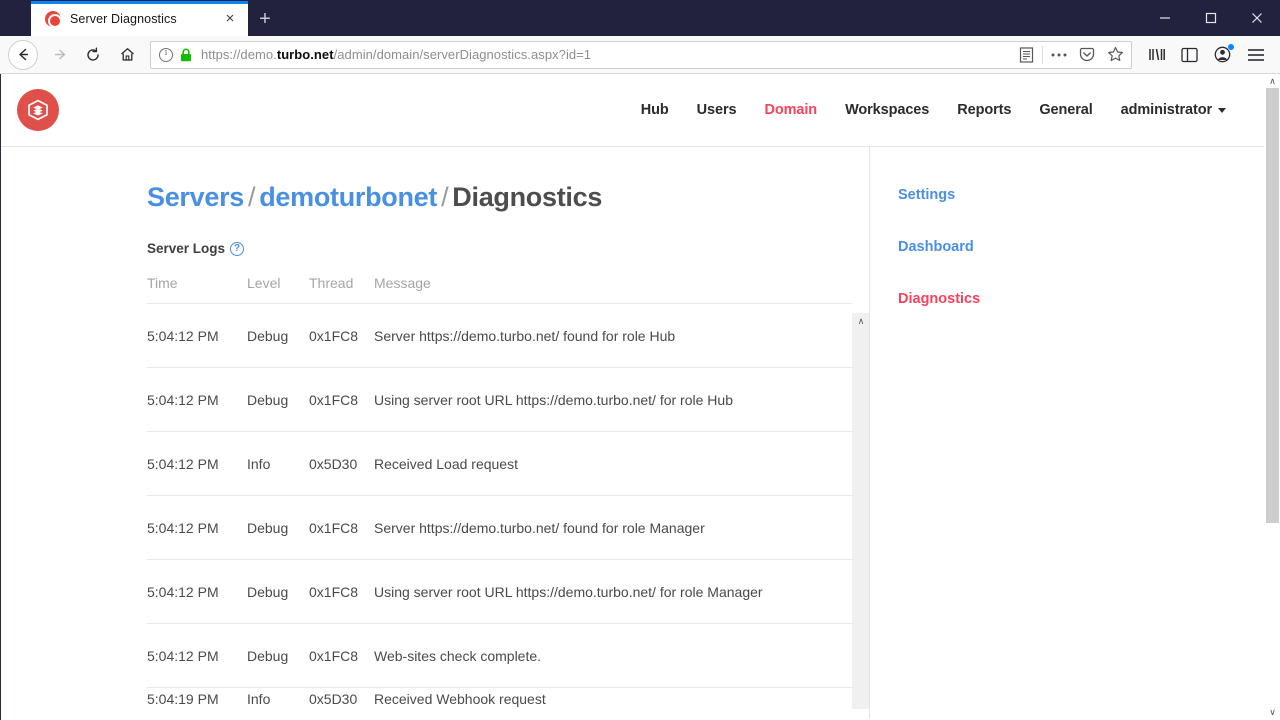 This screenshot has width=1280, height=720. I want to click on pocket-icon, so click(1087, 55).